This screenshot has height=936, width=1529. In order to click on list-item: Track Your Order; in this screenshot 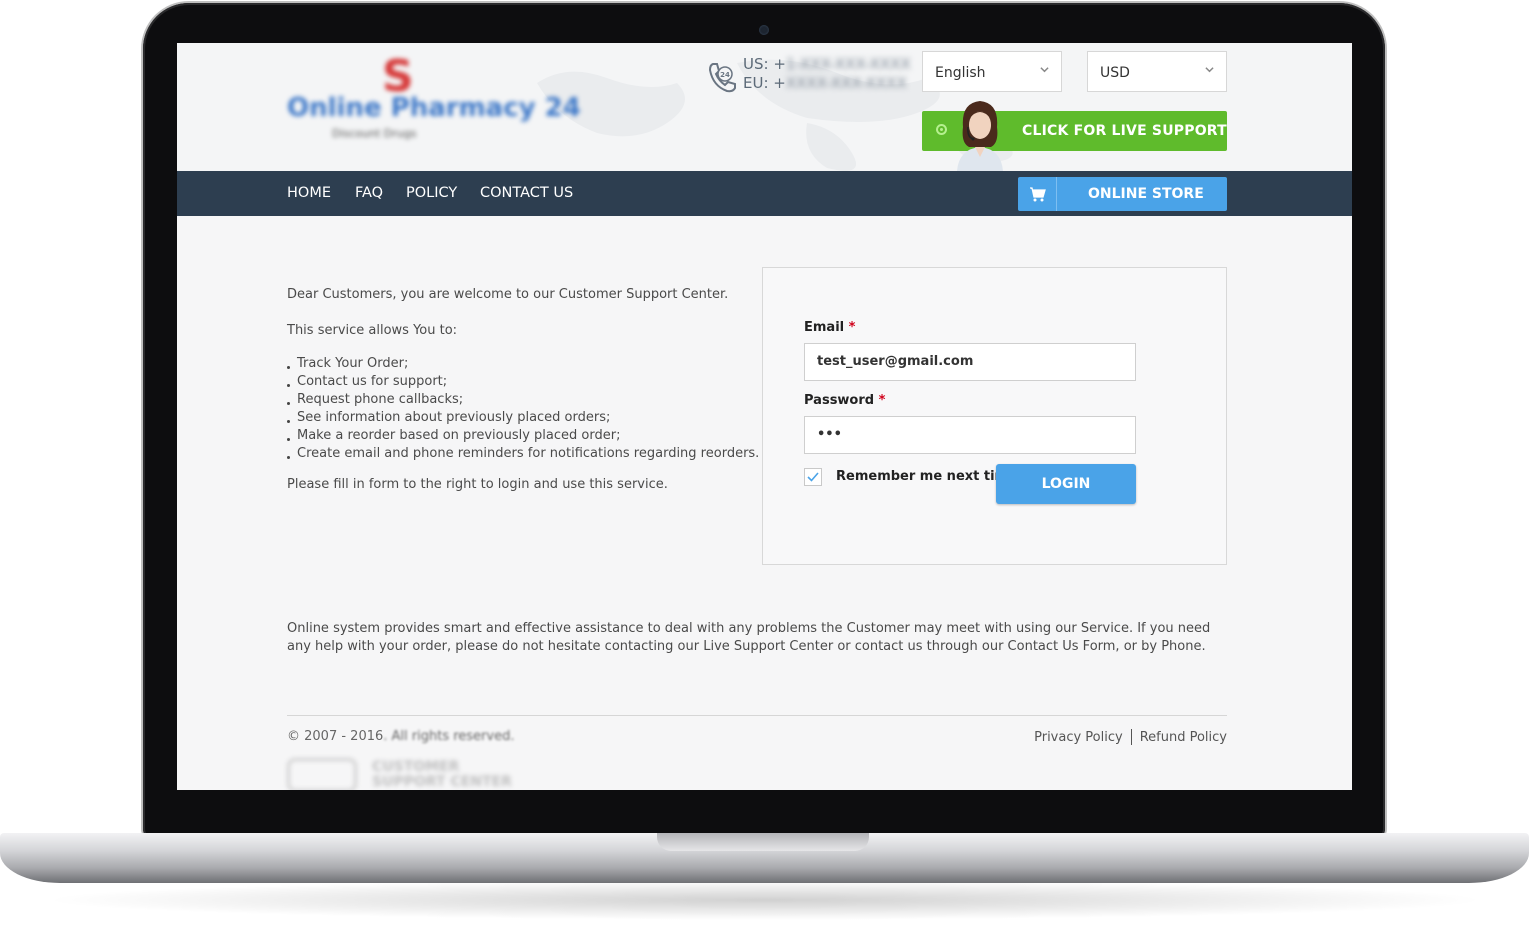, I will do `click(523, 364)`.